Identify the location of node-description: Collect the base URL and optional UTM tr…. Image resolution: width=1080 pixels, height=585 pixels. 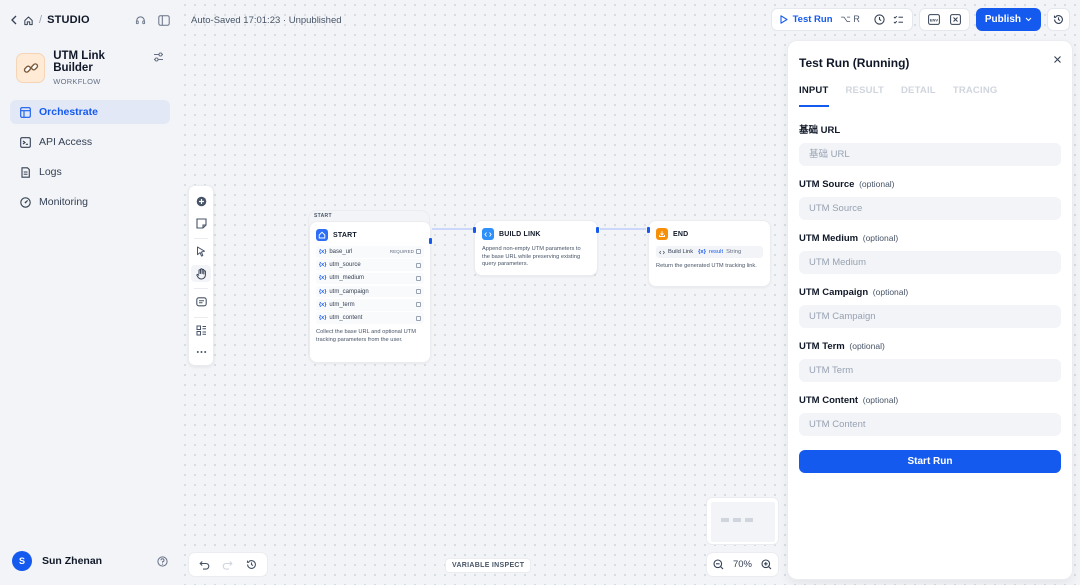
(366, 335).